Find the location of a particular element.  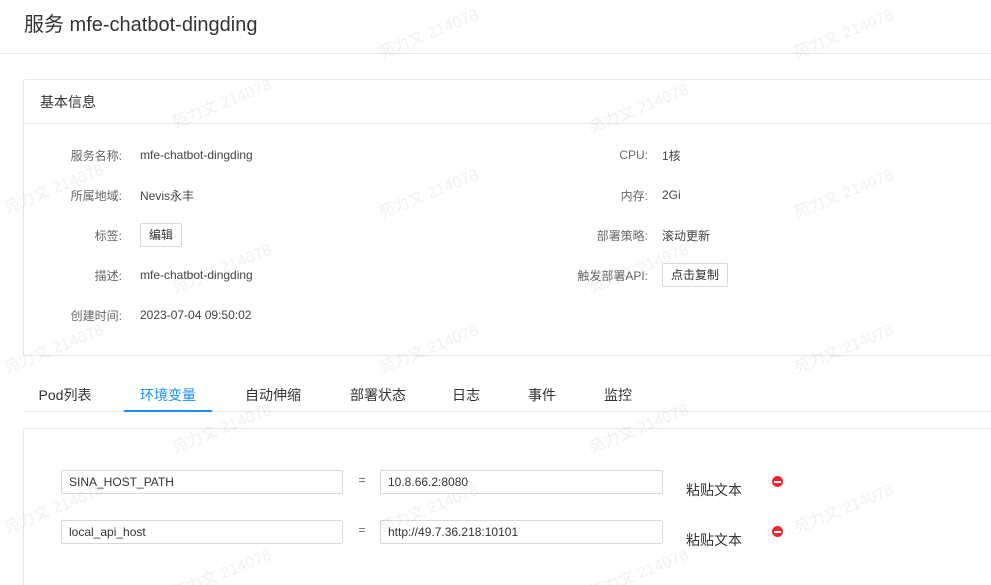

cpu-label: CPU: is located at coordinates (633, 155).